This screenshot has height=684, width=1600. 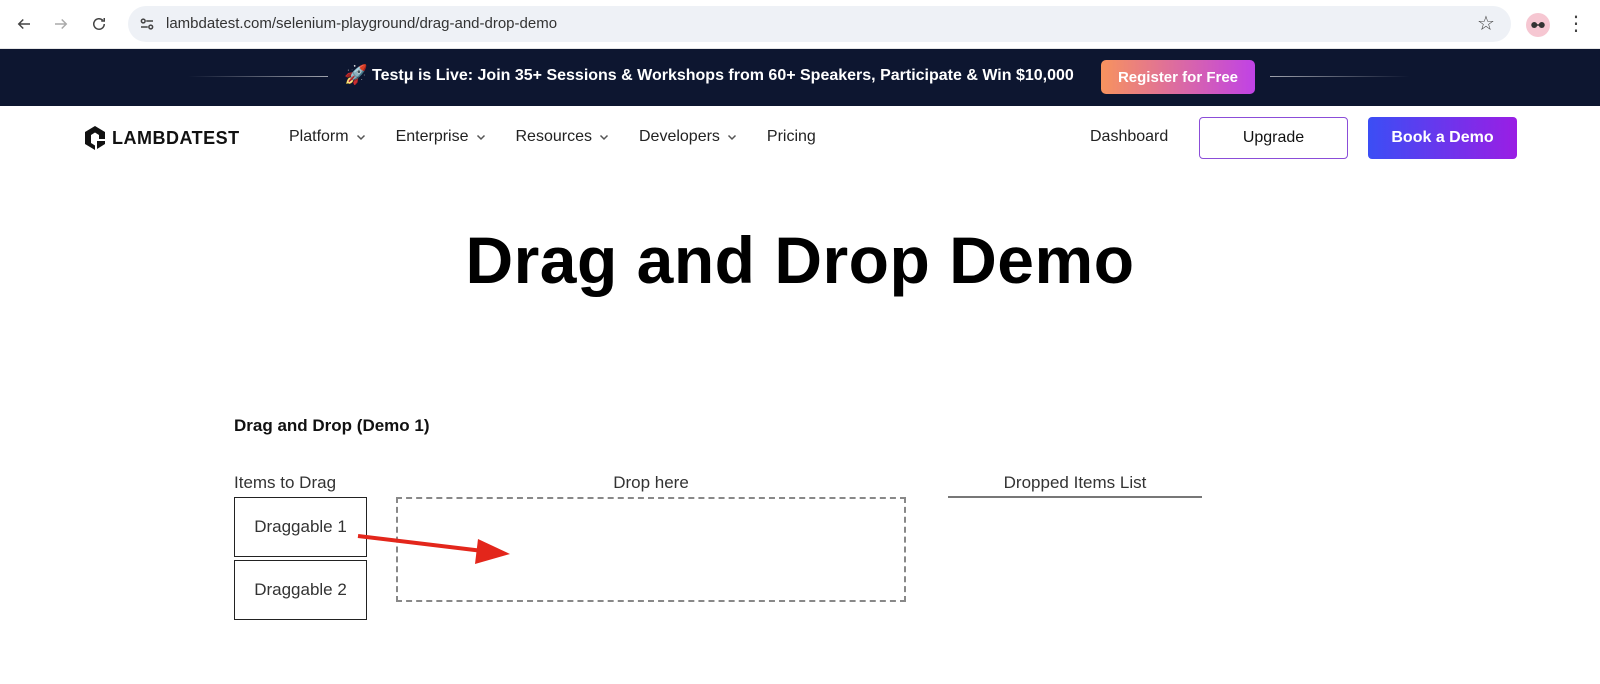 What do you see at coordinates (651, 482) in the screenshot?
I see `drop-here-label: Drop here` at bounding box center [651, 482].